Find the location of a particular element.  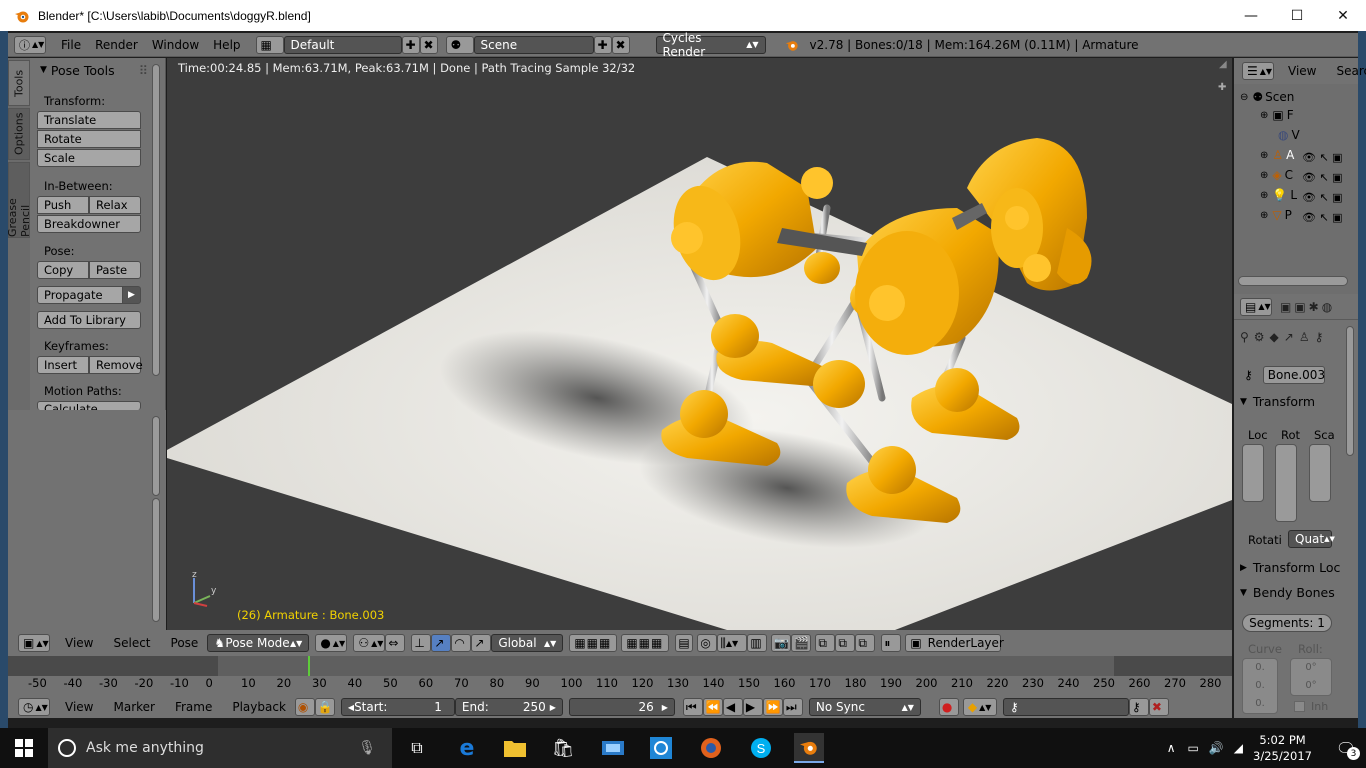

calculate-button: Calculate is located at coordinates (89, 405).